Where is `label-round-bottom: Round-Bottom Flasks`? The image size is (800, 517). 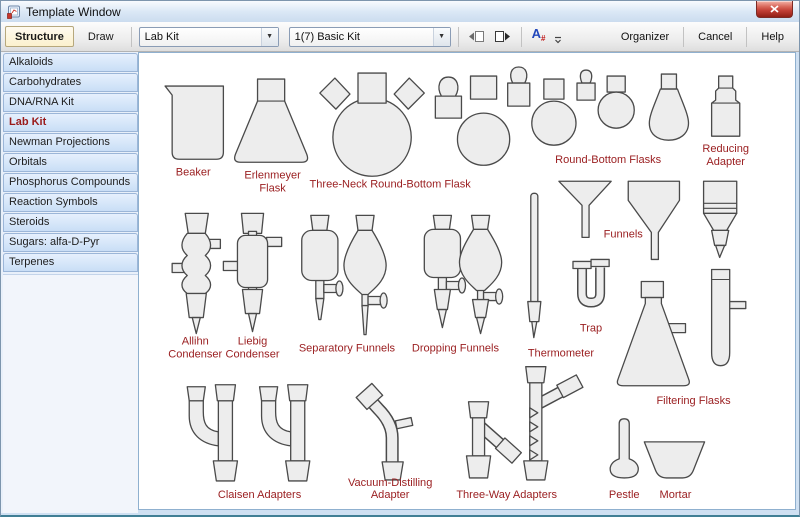
label-round-bottom: Round-Bottom Flasks is located at coordinates (608, 160).